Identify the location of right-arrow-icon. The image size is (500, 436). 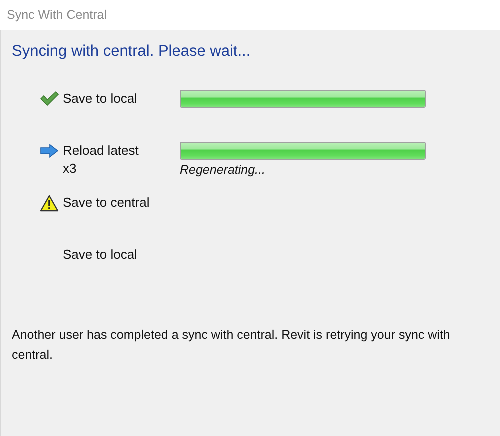
(49, 151).